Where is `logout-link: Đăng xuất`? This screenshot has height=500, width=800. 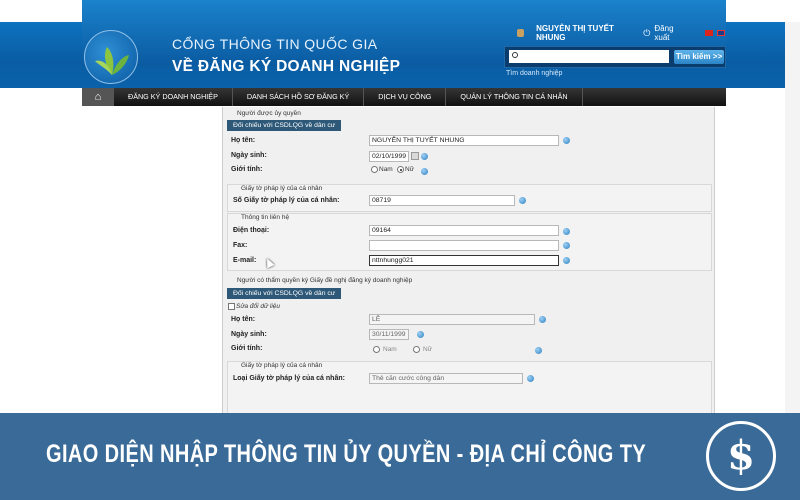
logout-link: Đăng xuất is located at coordinates (670, 33).